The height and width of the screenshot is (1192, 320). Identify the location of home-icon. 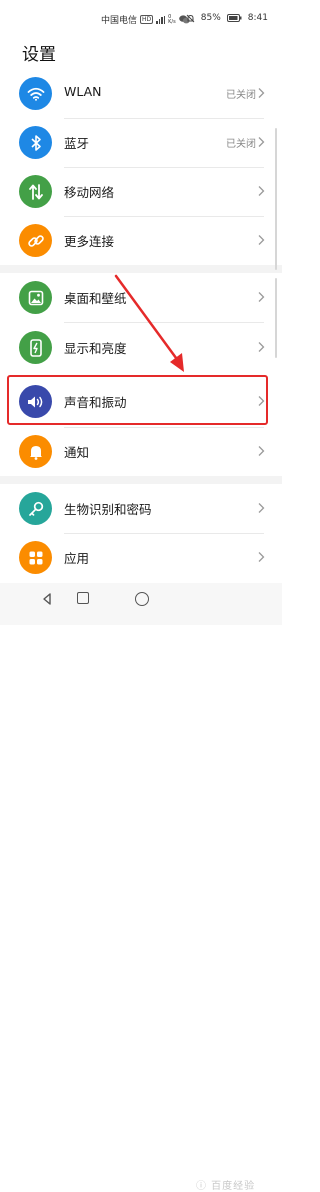
(142, 599).